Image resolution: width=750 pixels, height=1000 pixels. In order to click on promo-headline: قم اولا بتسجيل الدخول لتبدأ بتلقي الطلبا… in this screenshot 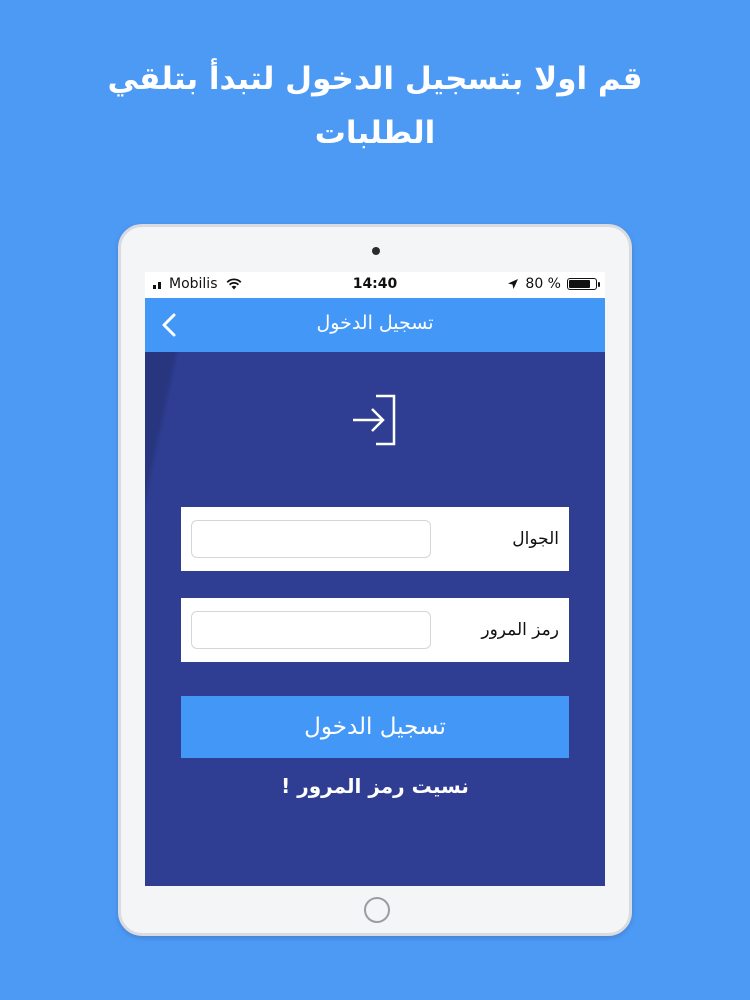, I will do `click(375, 106)`.